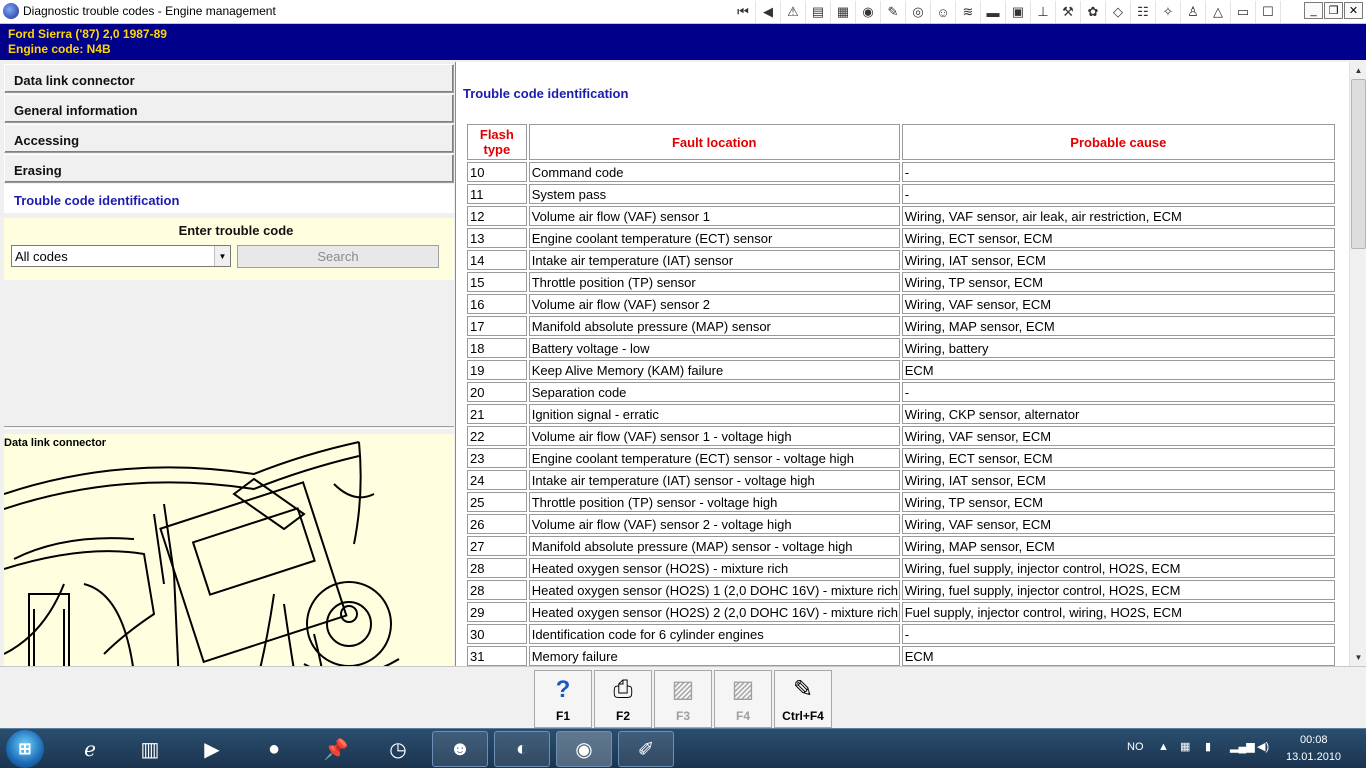  What do you see at coordinates (1358, 164) in the screenshot?
I see `scroll-thumb` at bounding box center [1358, 164].